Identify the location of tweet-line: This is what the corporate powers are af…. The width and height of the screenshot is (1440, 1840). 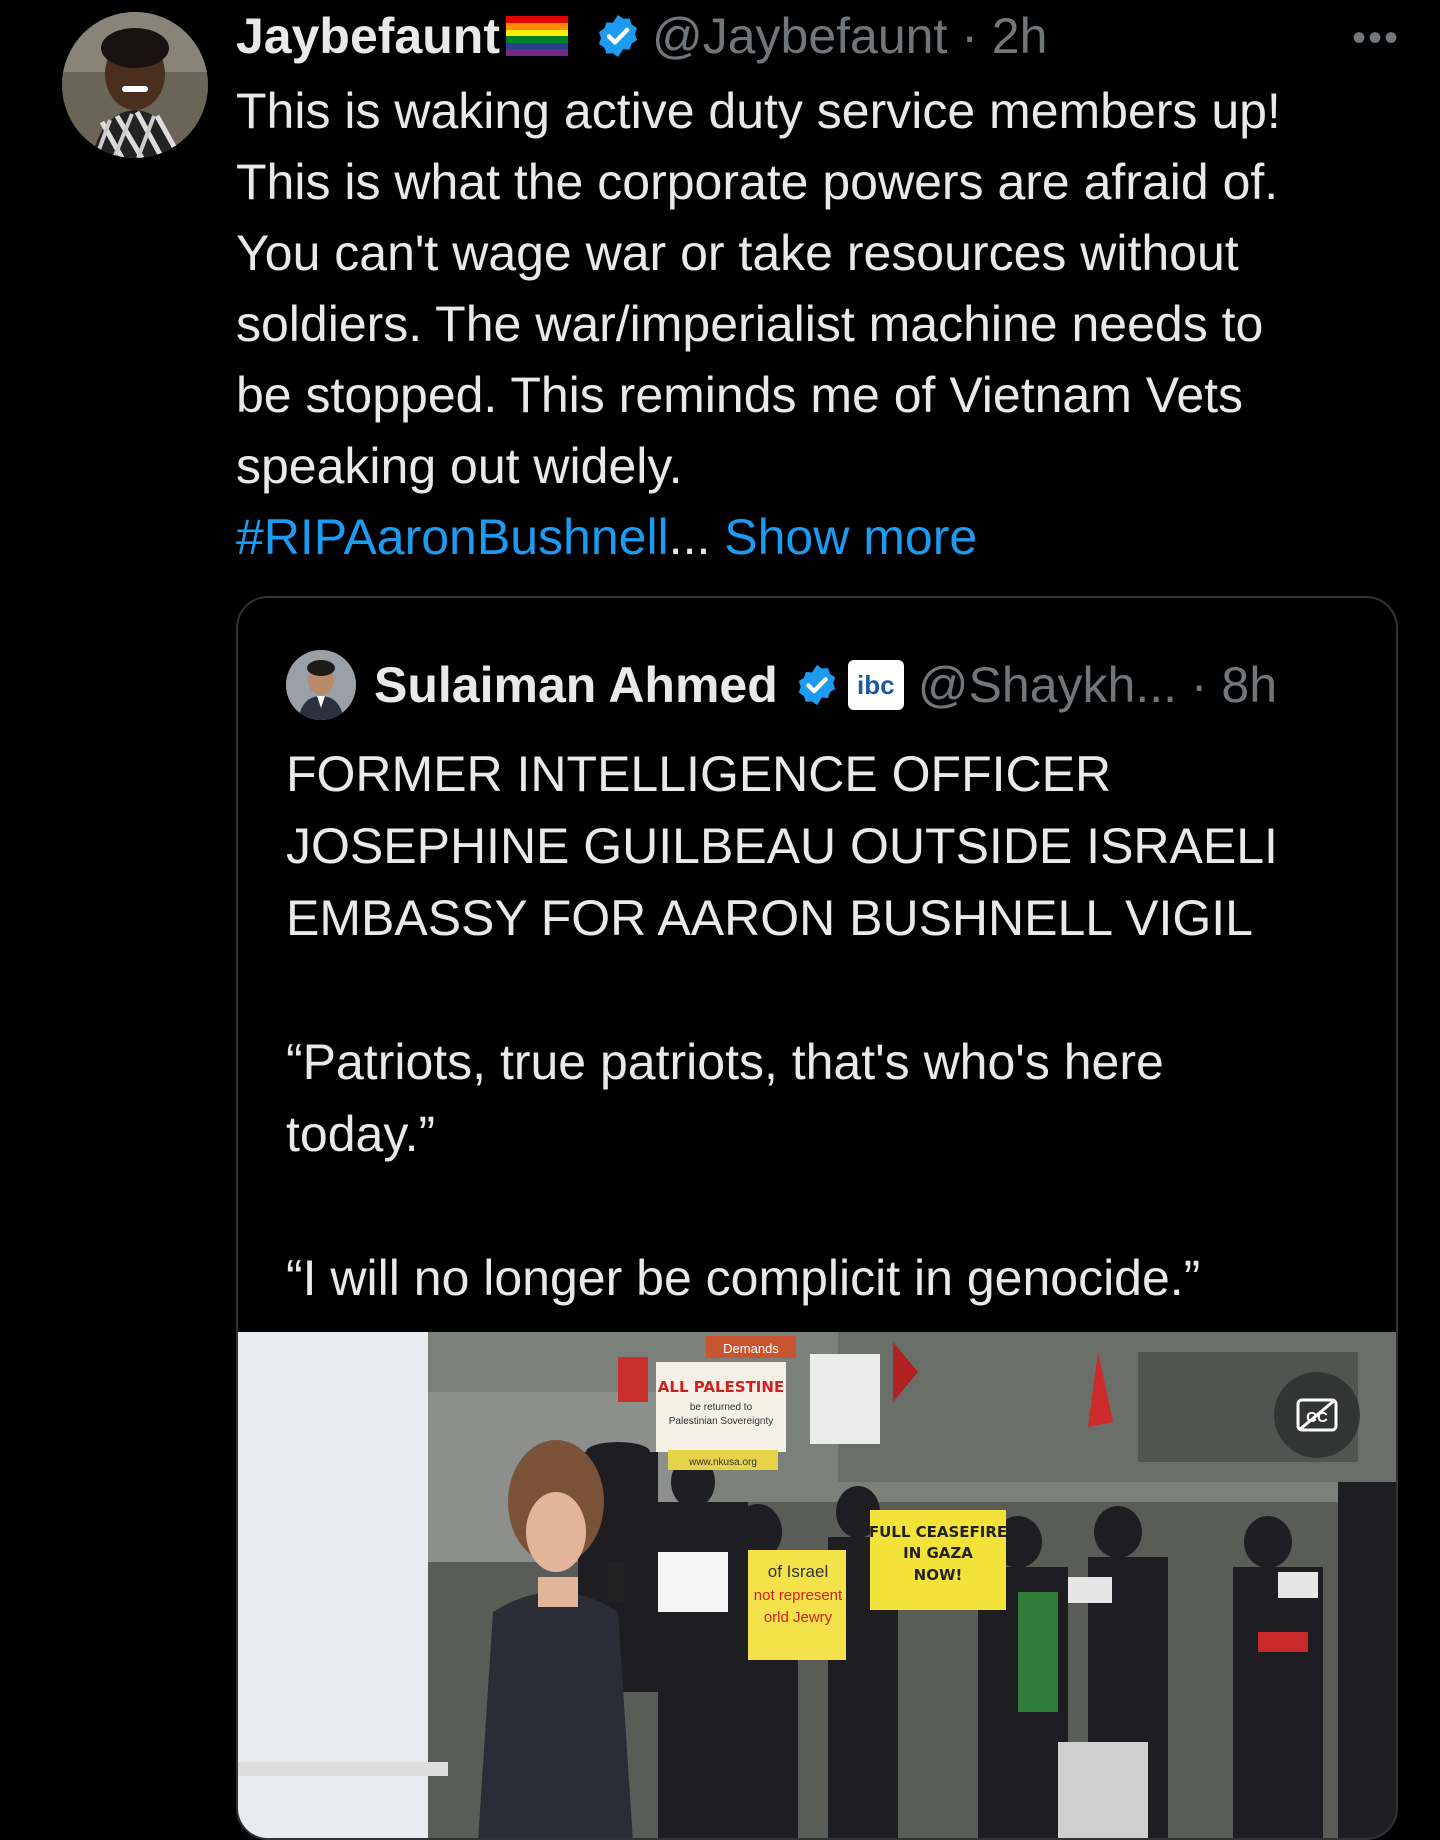
(757, 182).